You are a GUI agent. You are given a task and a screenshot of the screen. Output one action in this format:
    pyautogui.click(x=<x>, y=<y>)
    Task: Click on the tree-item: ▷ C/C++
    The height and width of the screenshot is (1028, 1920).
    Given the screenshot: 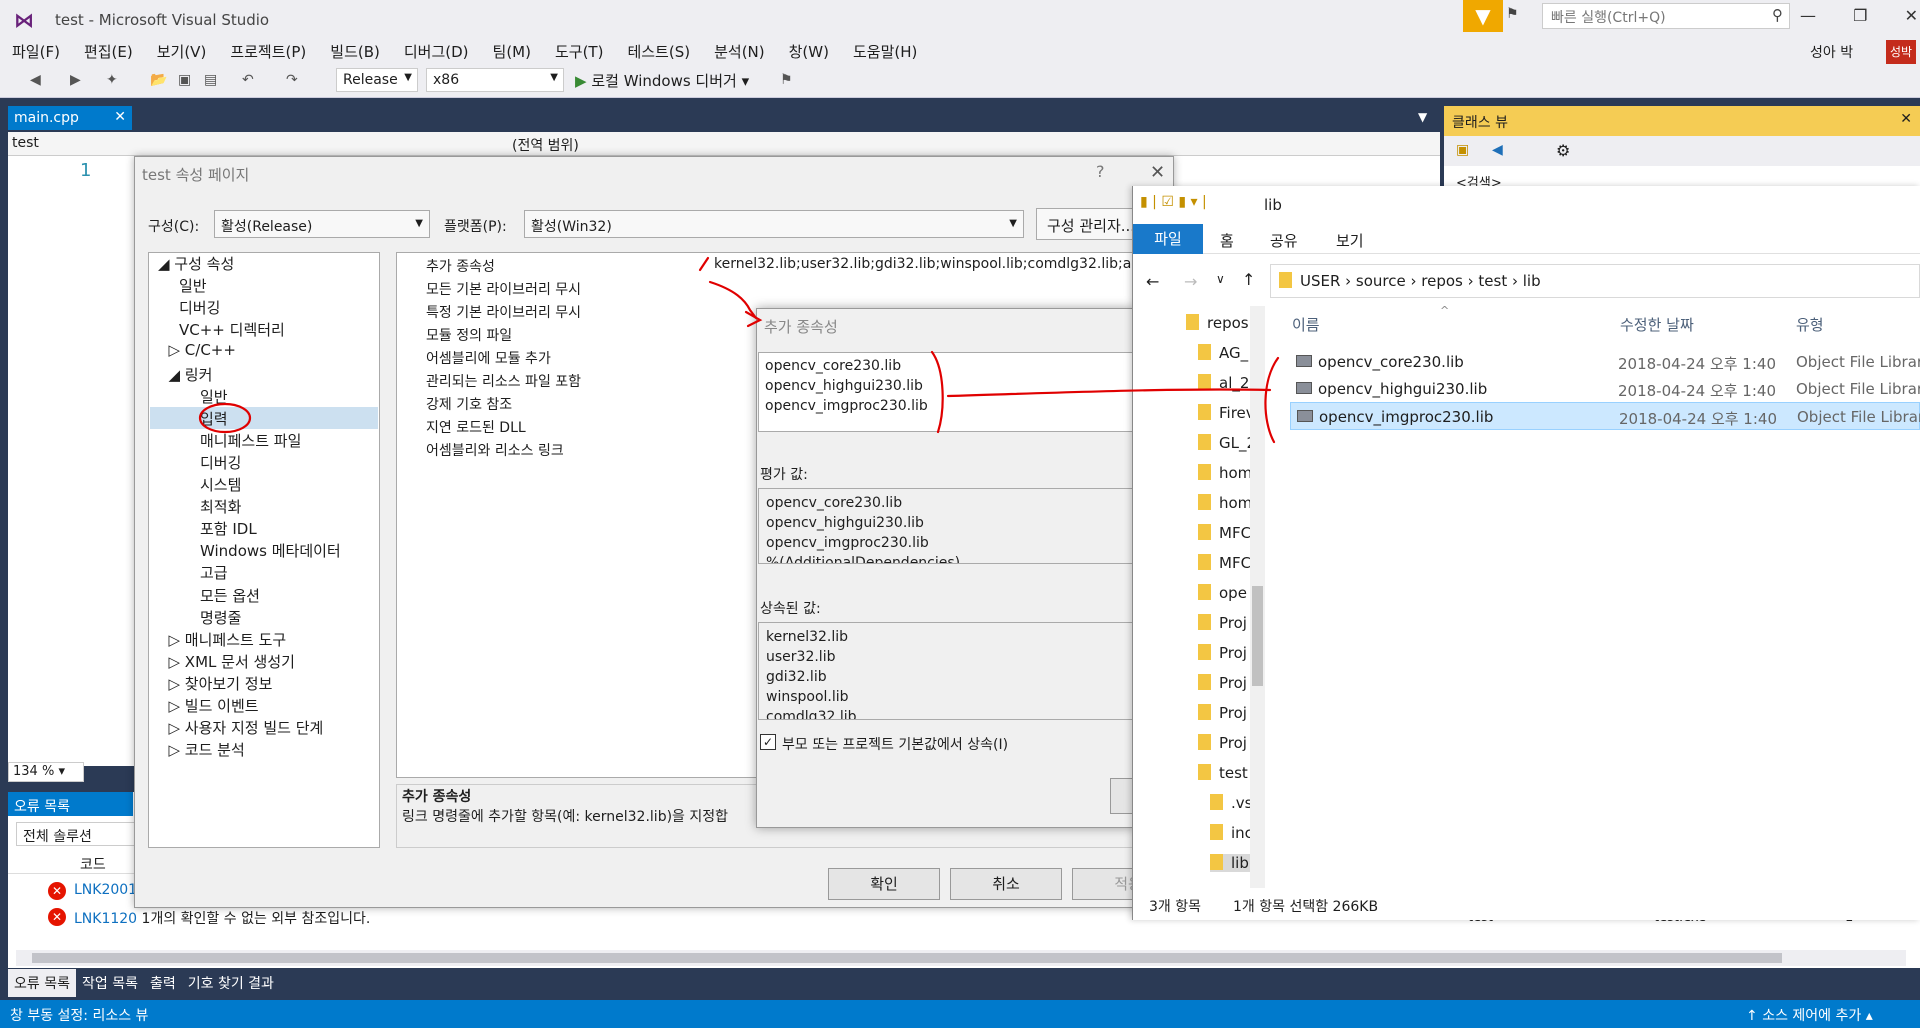 What is the action you would take?
    pyautogui.click(x=202, y=350)
    